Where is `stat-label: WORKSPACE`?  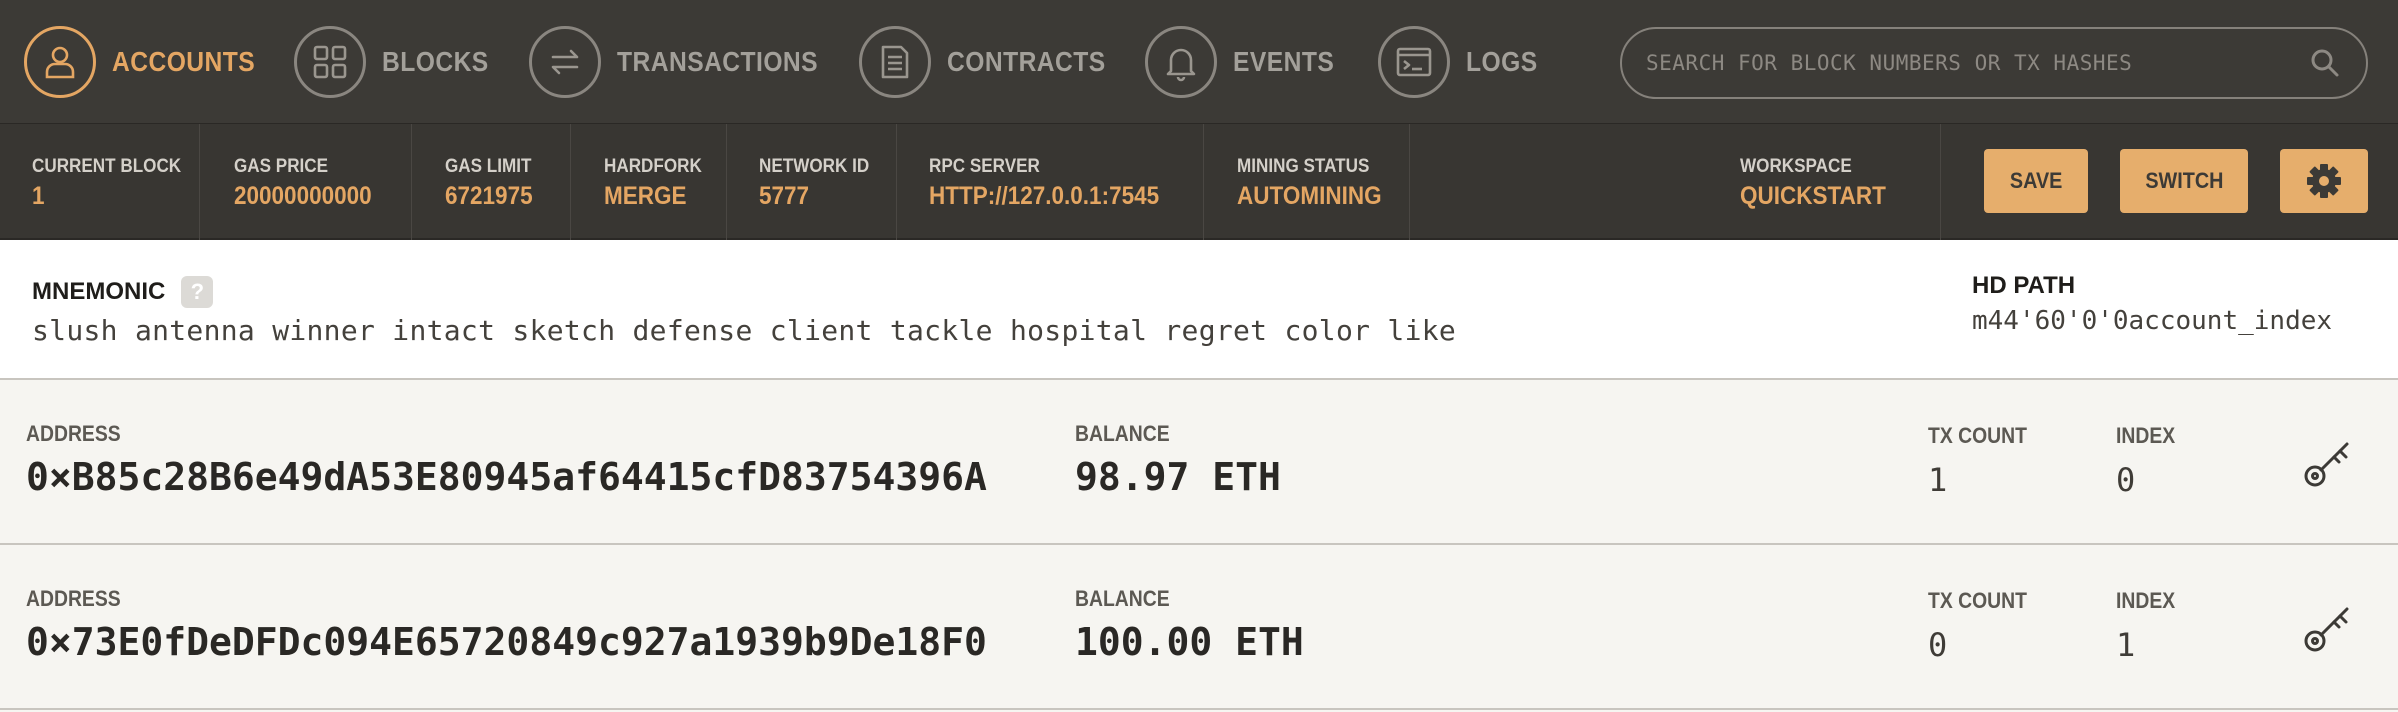
stat-label: WORKSPACE is located at coordinates (1796, 166).